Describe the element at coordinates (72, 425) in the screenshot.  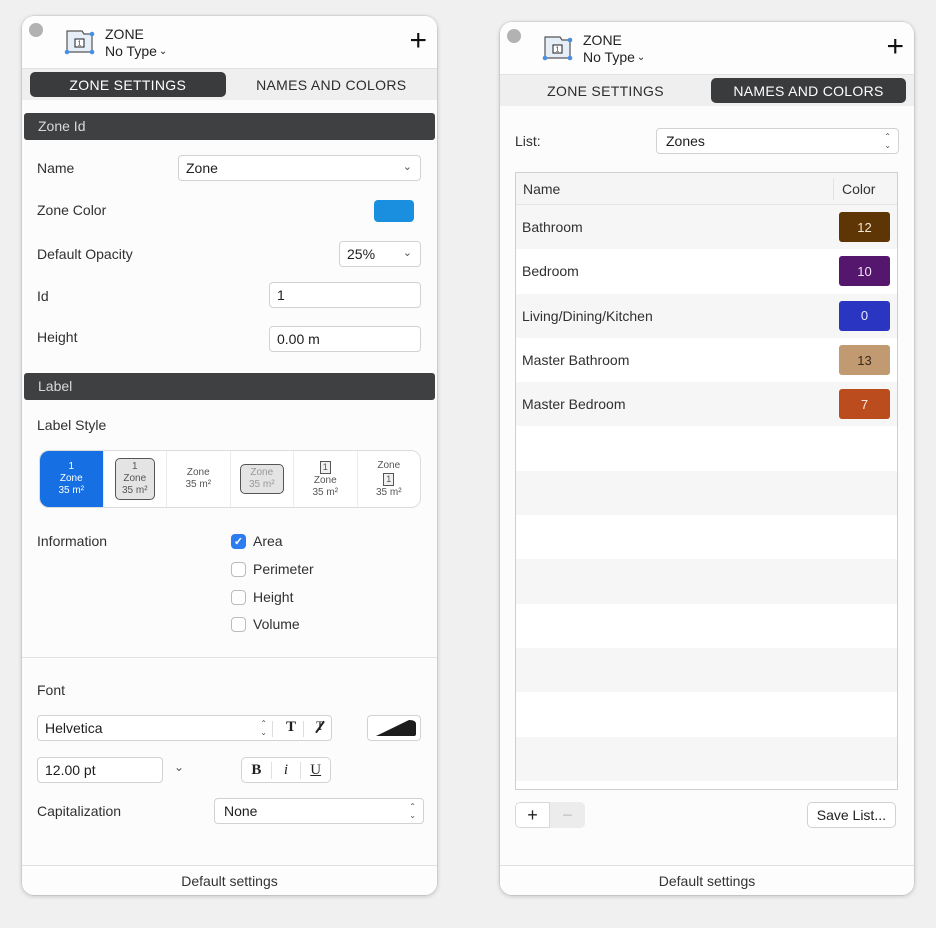
I see `label-style-label: Label Style` at that location.